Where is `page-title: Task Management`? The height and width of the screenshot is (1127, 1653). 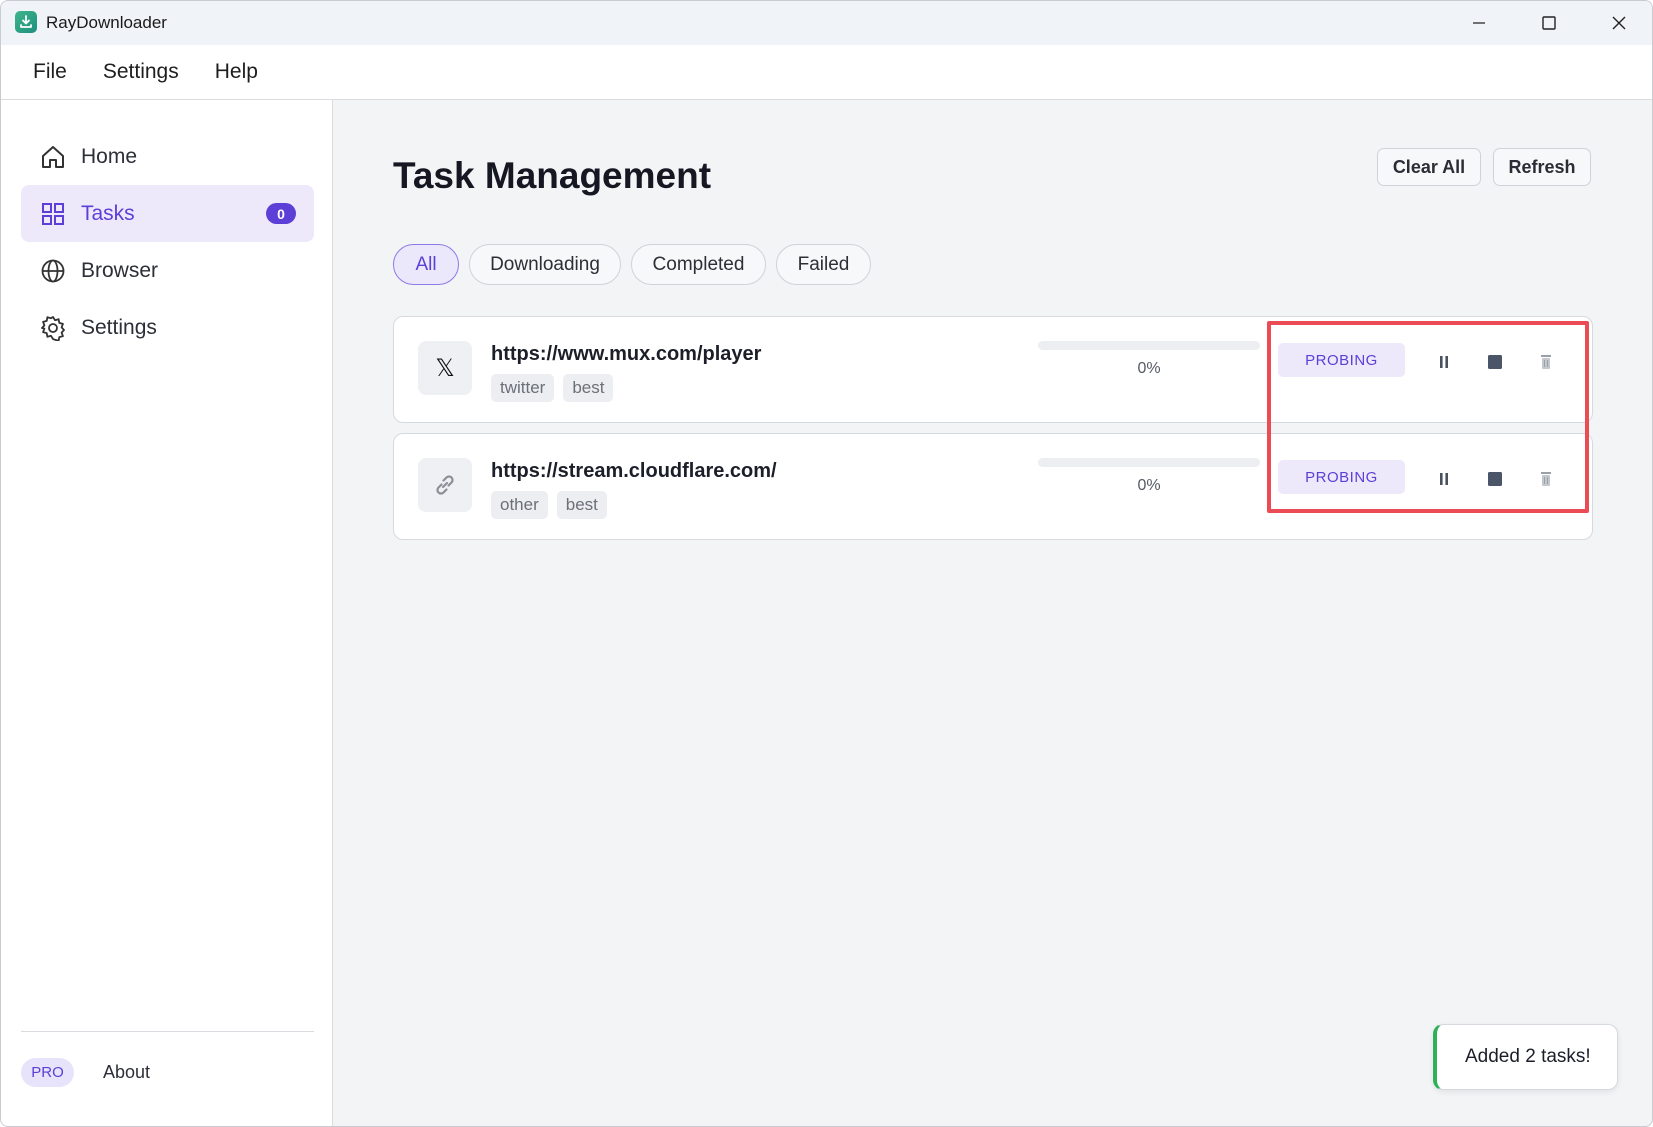 page-title: Task Management is located at coordinates (552, 175).